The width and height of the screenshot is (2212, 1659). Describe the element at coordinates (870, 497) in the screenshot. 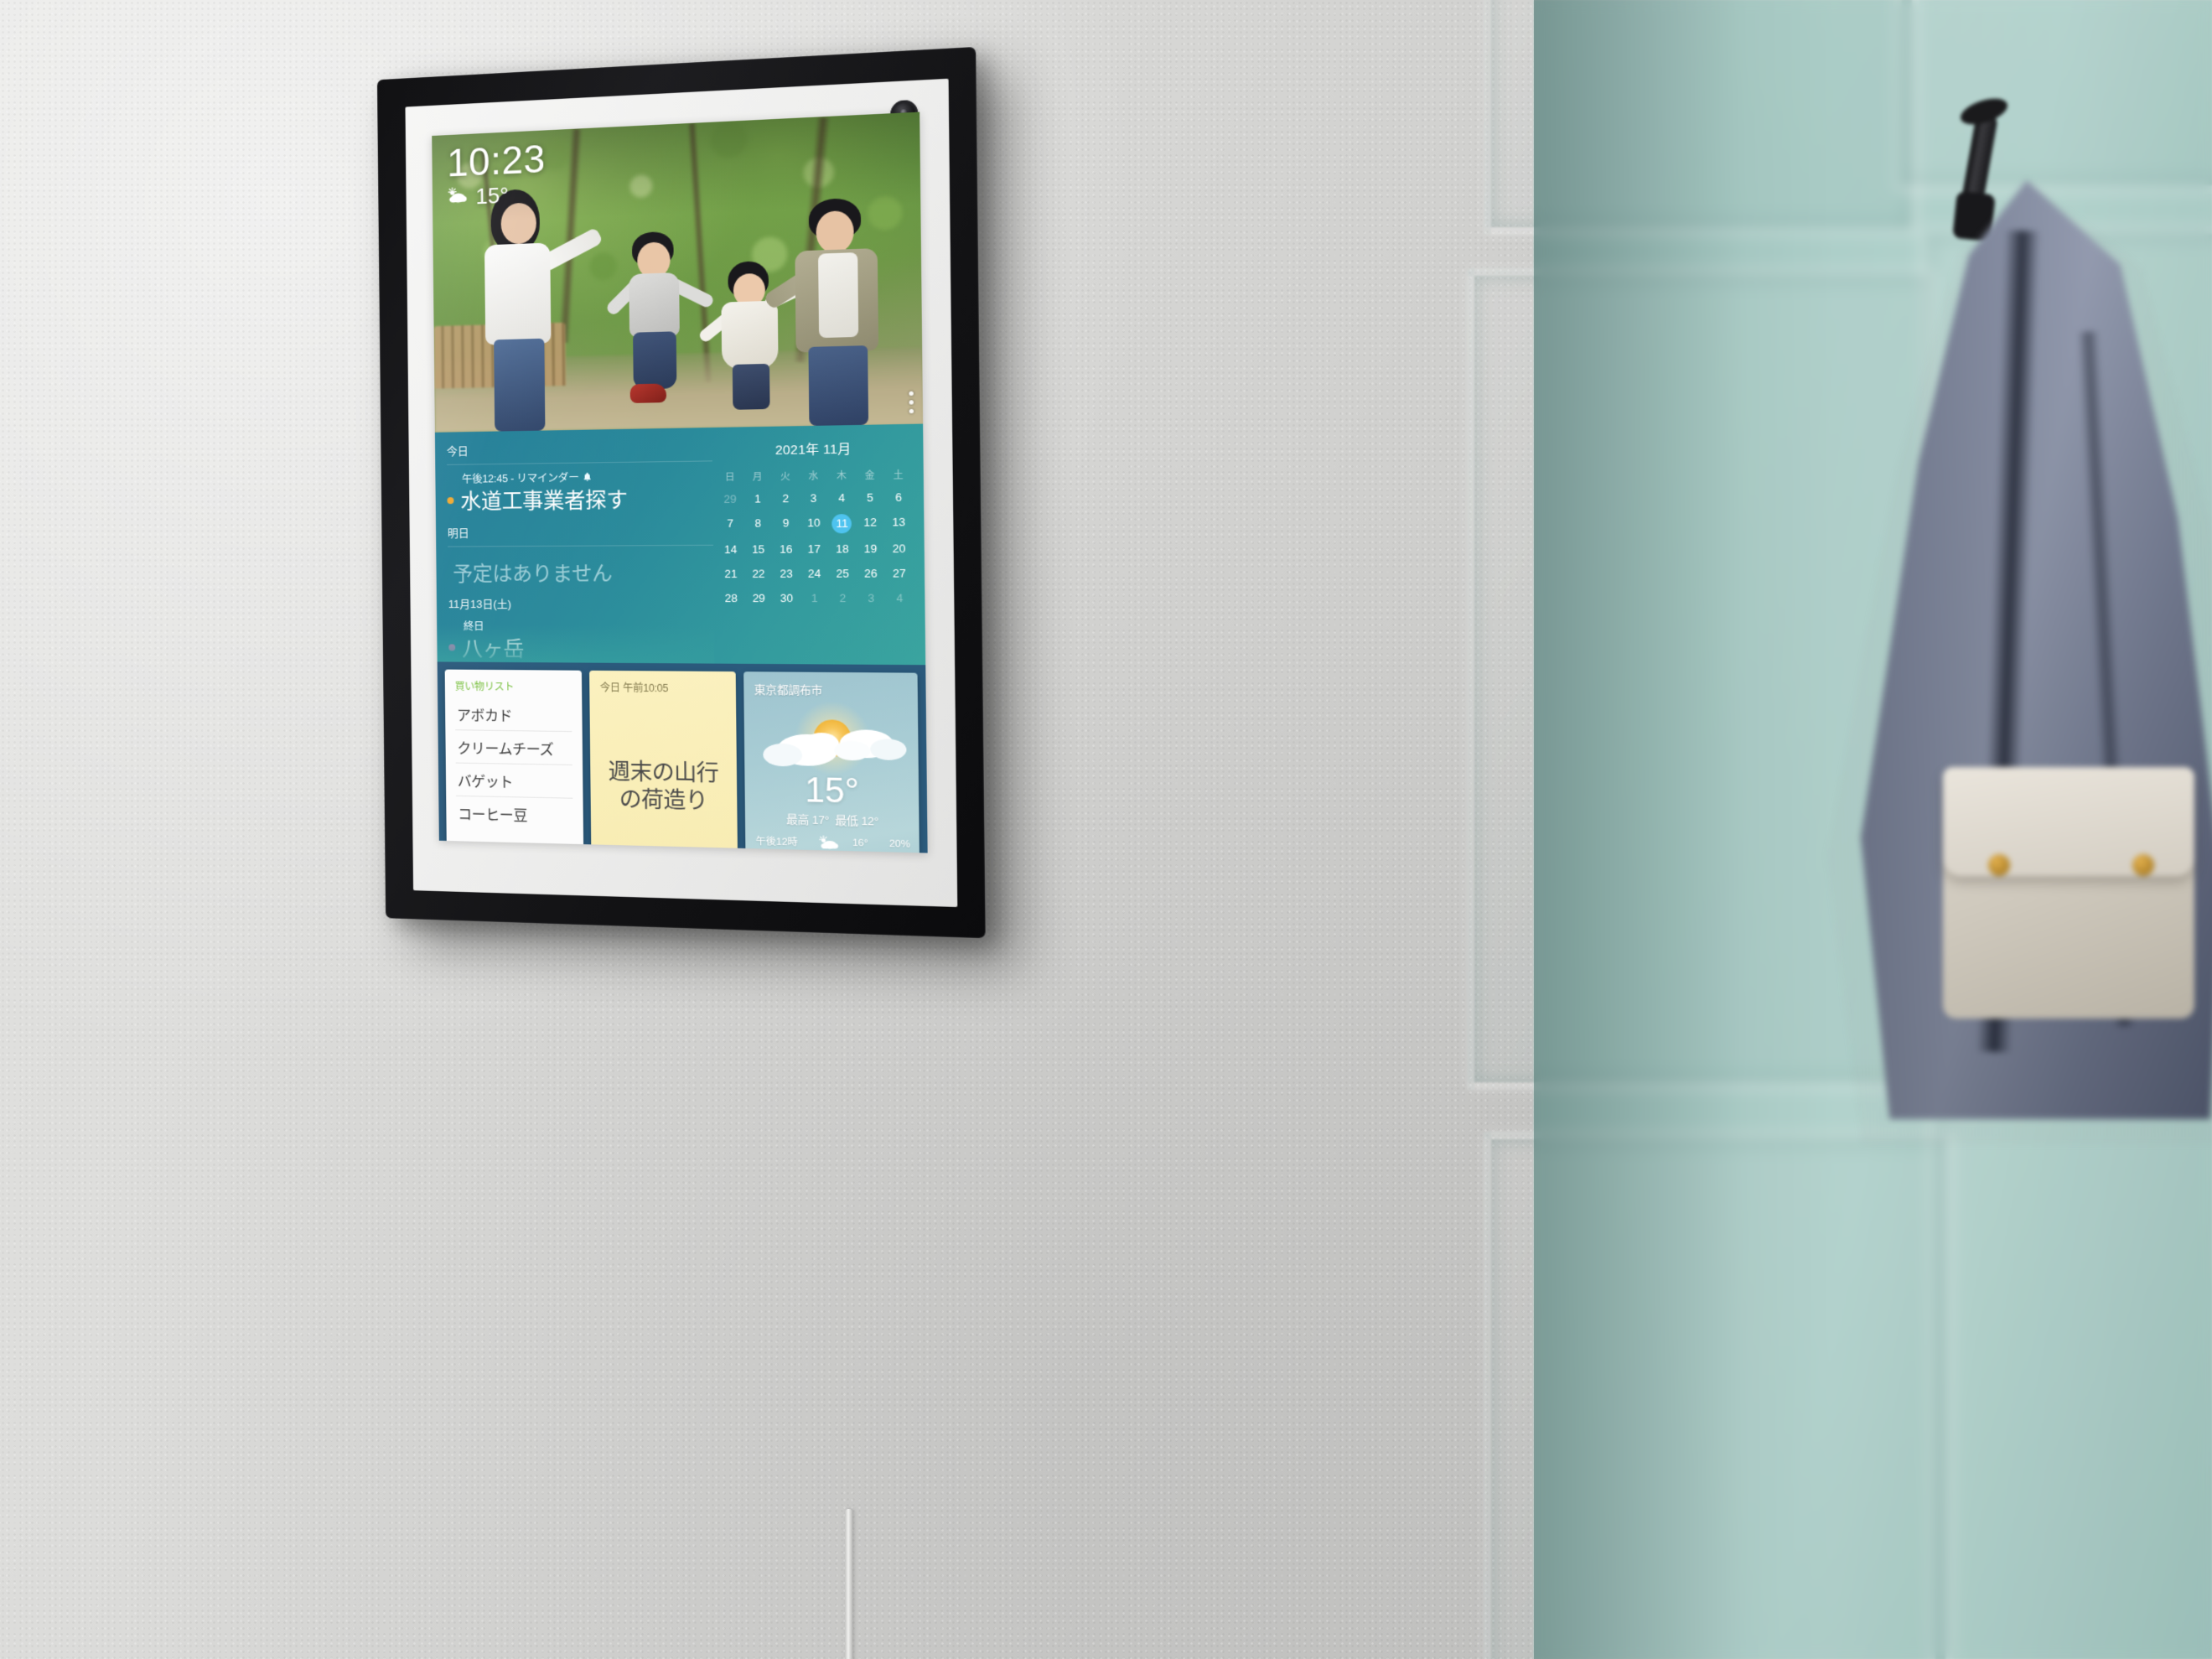

I see `calendar-day: 5` at that location.